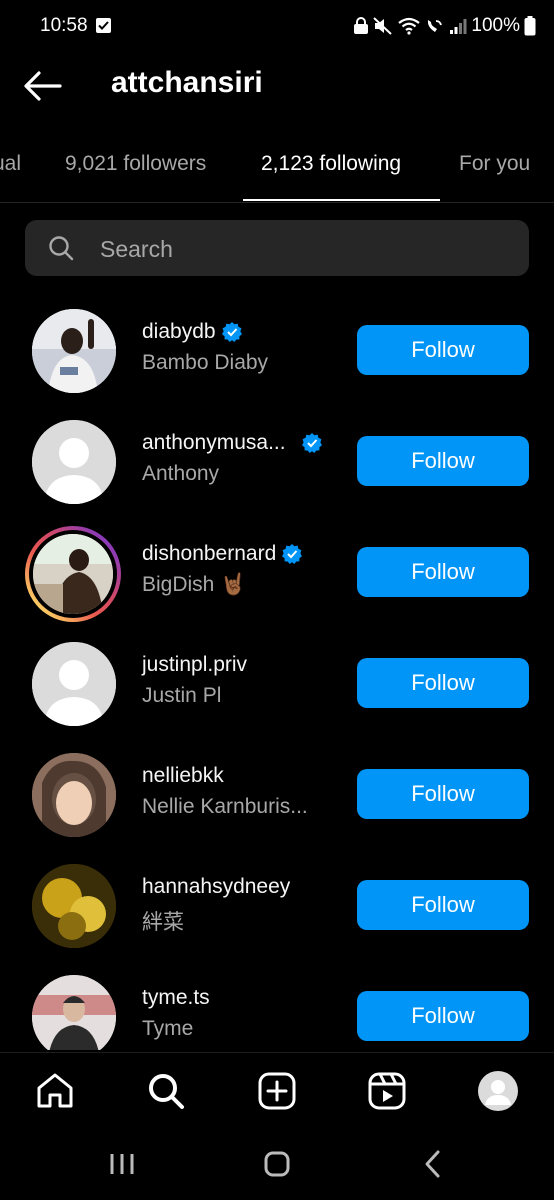 This screenshot has height=1200, width=554. What do you see at coordinates (409, 26) in the screenshot?
I see `wifi-icon` at bounding box center [409, 26].